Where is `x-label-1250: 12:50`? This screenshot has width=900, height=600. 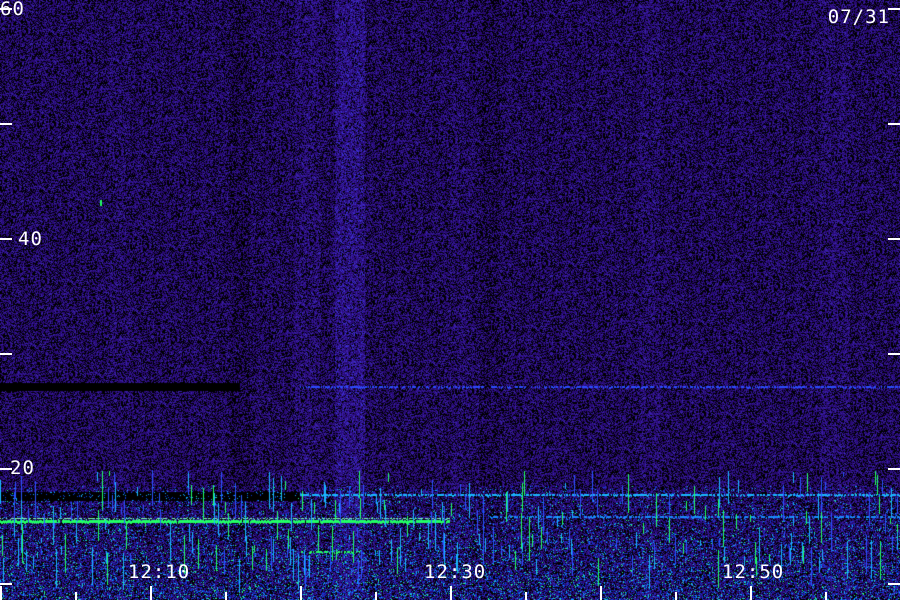 x-label-1250: 12:50 is located at coordinates (753, 572).